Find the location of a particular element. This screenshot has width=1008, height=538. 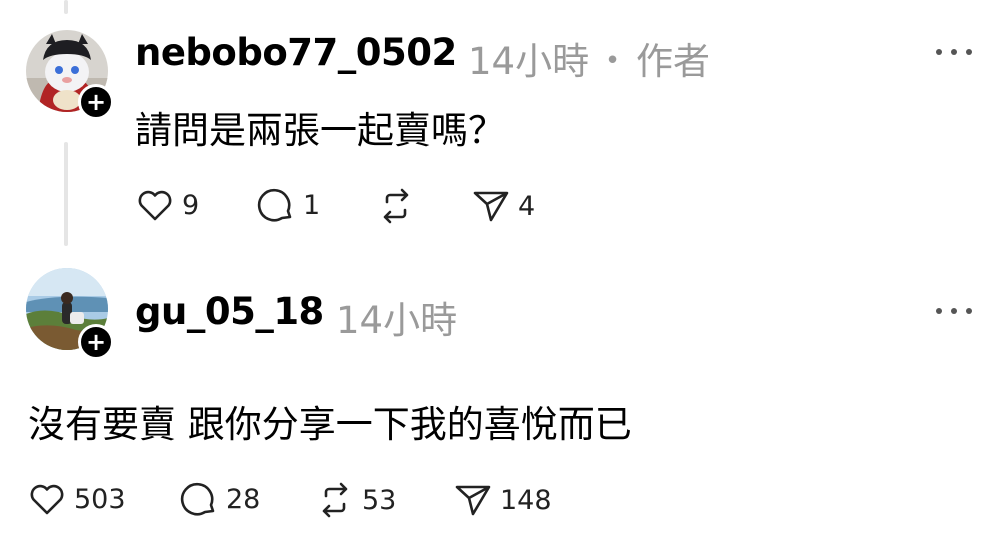

share-count: 148 is located at coordinates (526, 500).